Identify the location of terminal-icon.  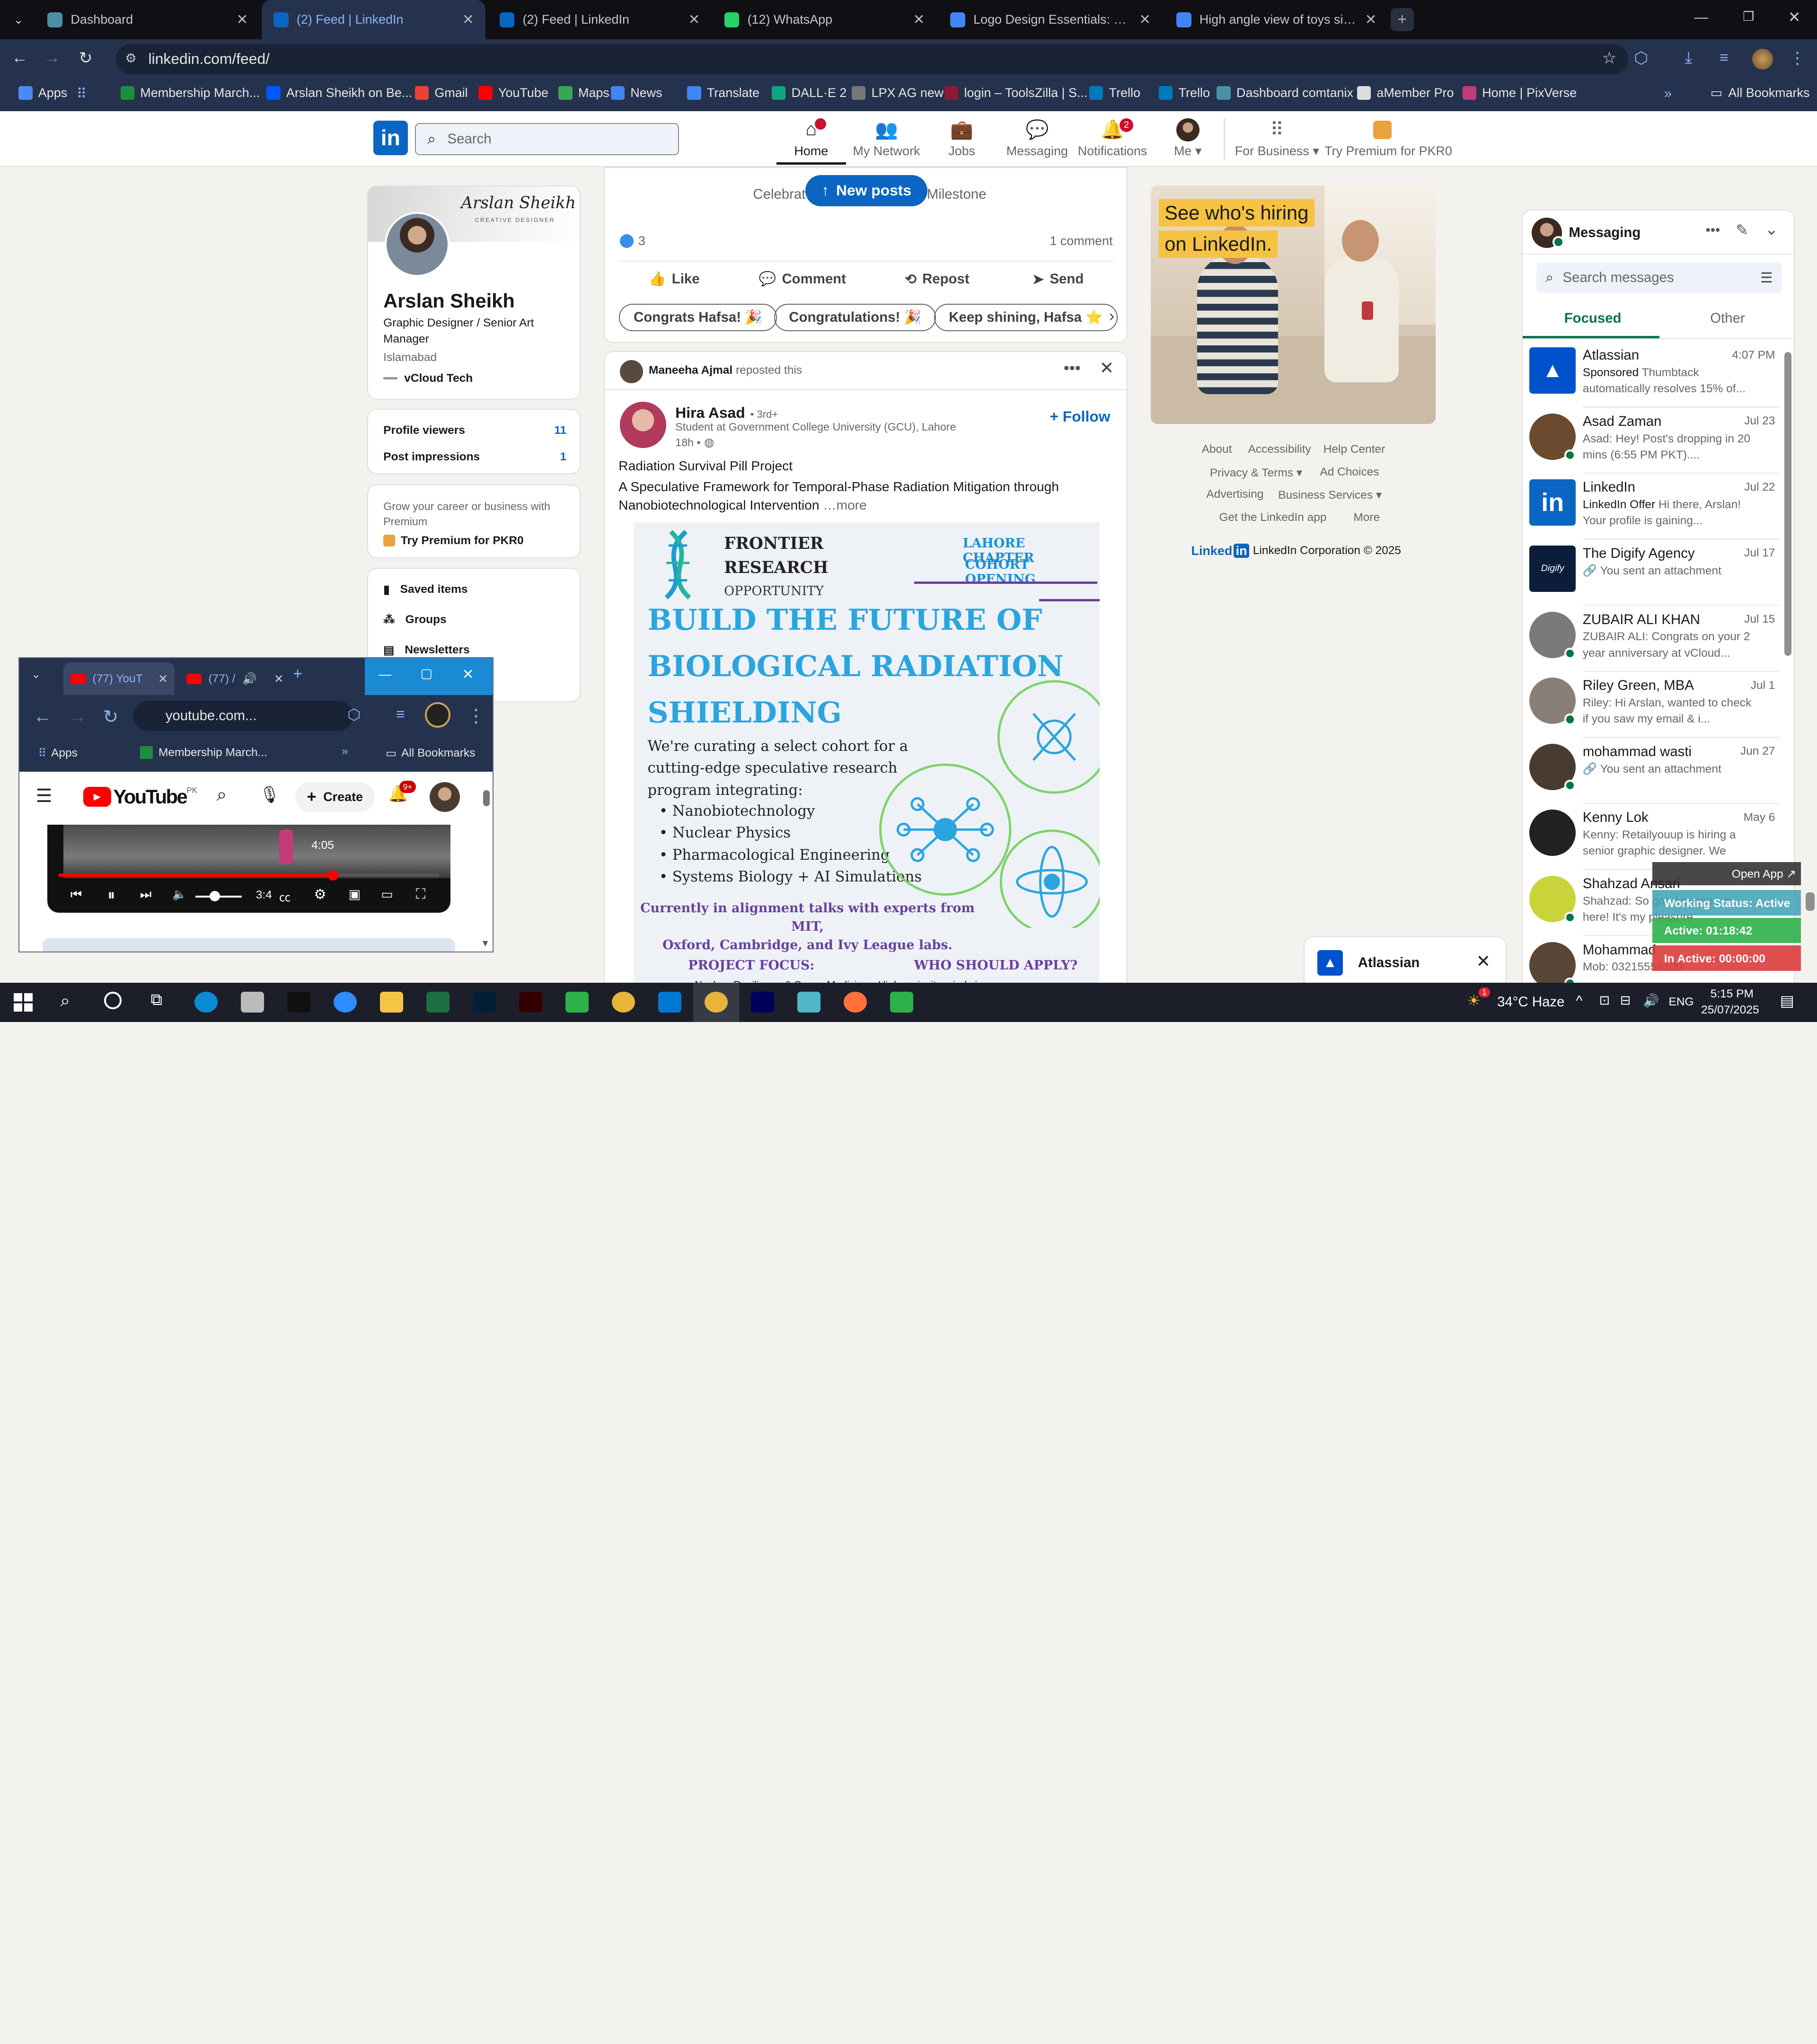
(299, 1002).